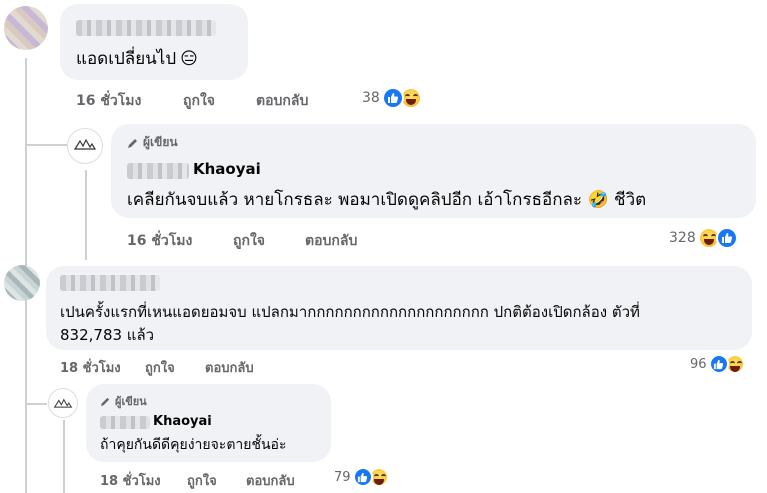  I want to click on reaction-count: 79, so click(342, 477).